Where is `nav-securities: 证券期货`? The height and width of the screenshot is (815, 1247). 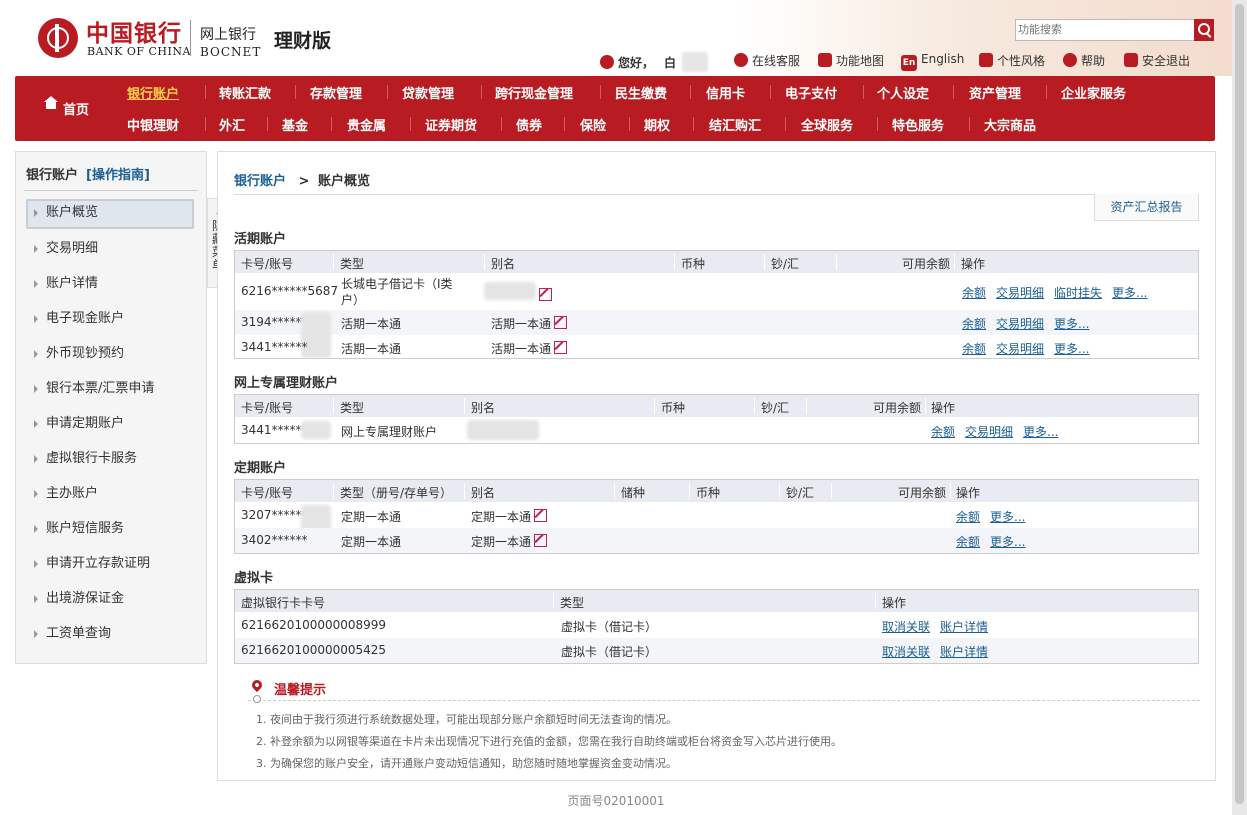 nav-securities: 证券期货 is located at coordinates (451, 124).